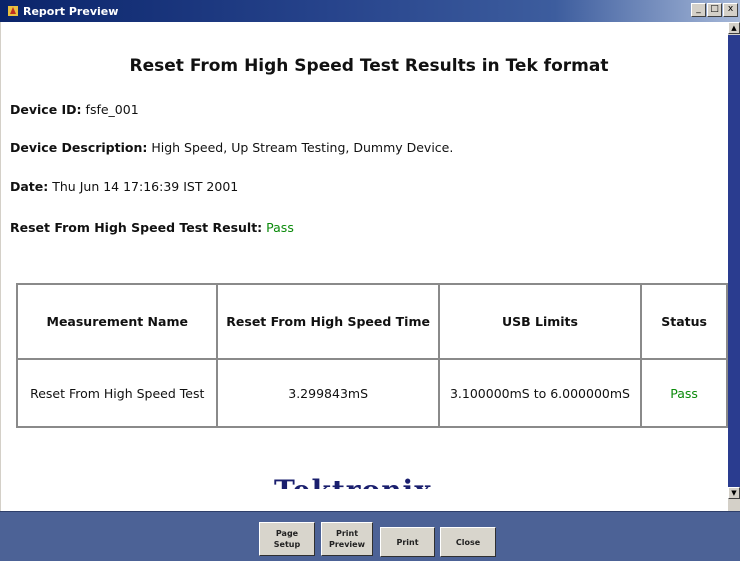 Image resolution: width=740 pixels, height=561 pixels. Describe the element at coordinates (117, 393) in the screenshot. I see `cell-measurement-name: Reset From High Speed Test` at that location.